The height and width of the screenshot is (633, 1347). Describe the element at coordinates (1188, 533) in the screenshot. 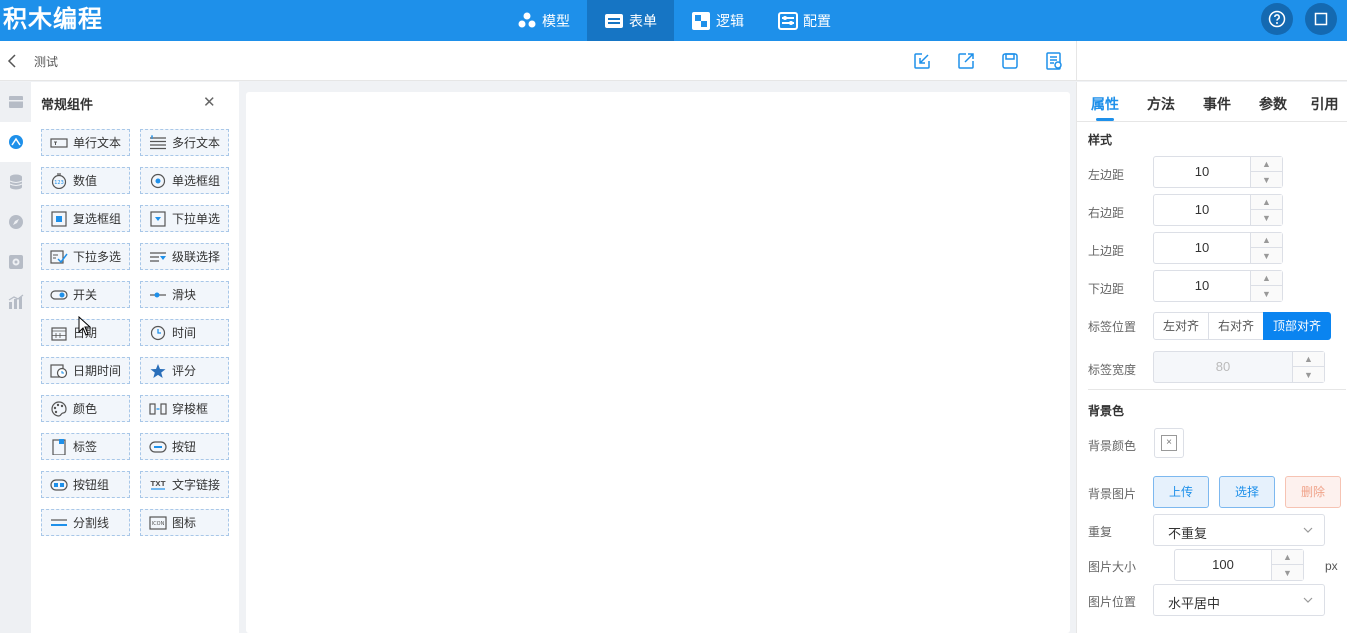

I see `repeat-select-value: 不重复` at that location.